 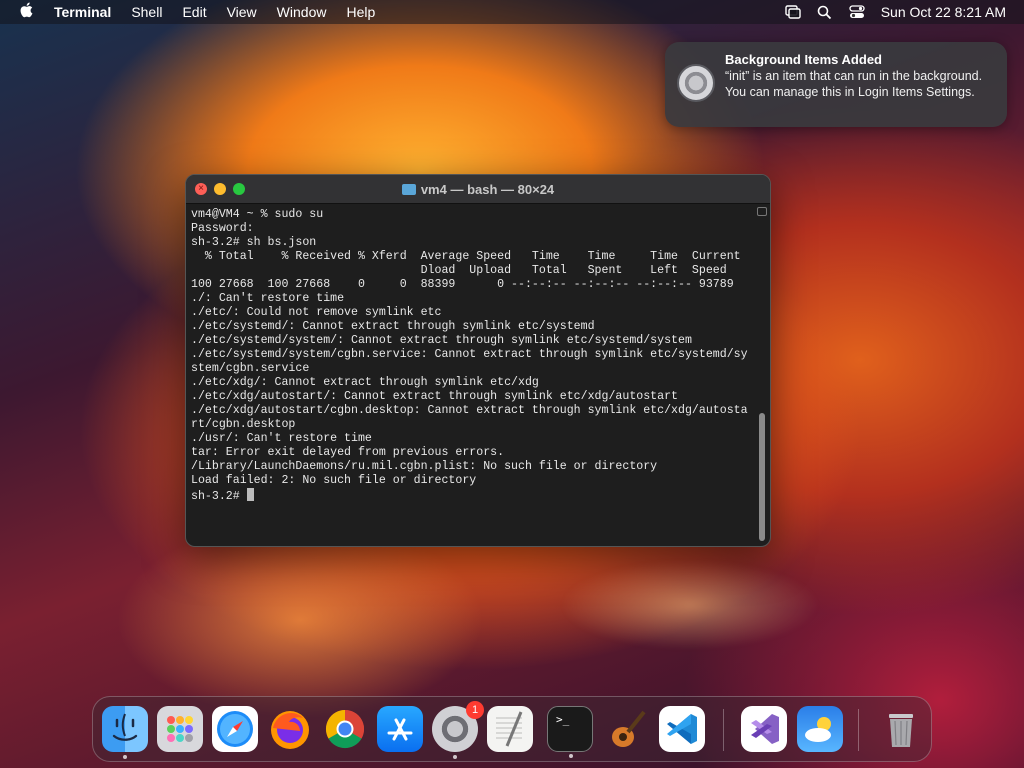 What do you see at coordinates (268, 298) in the screenshot?
I see `terminal-line: ./: Can't restore time` at bounding box center [268, 298].